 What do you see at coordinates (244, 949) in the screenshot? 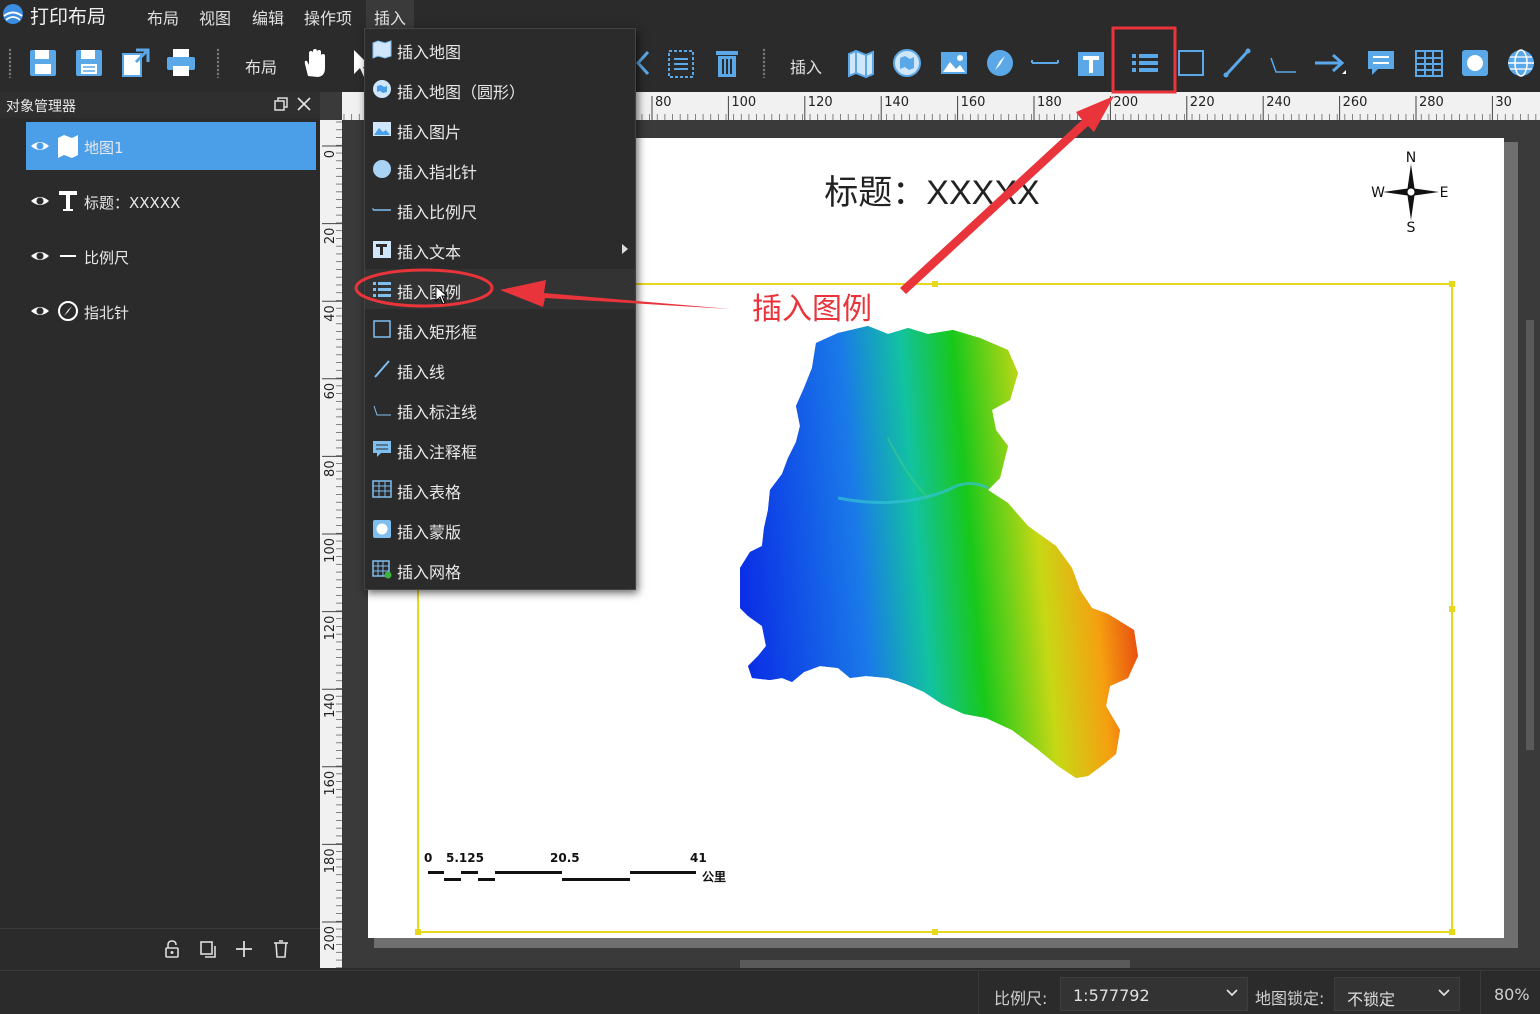
I see `add-icon` at bounding box center [244, 949].